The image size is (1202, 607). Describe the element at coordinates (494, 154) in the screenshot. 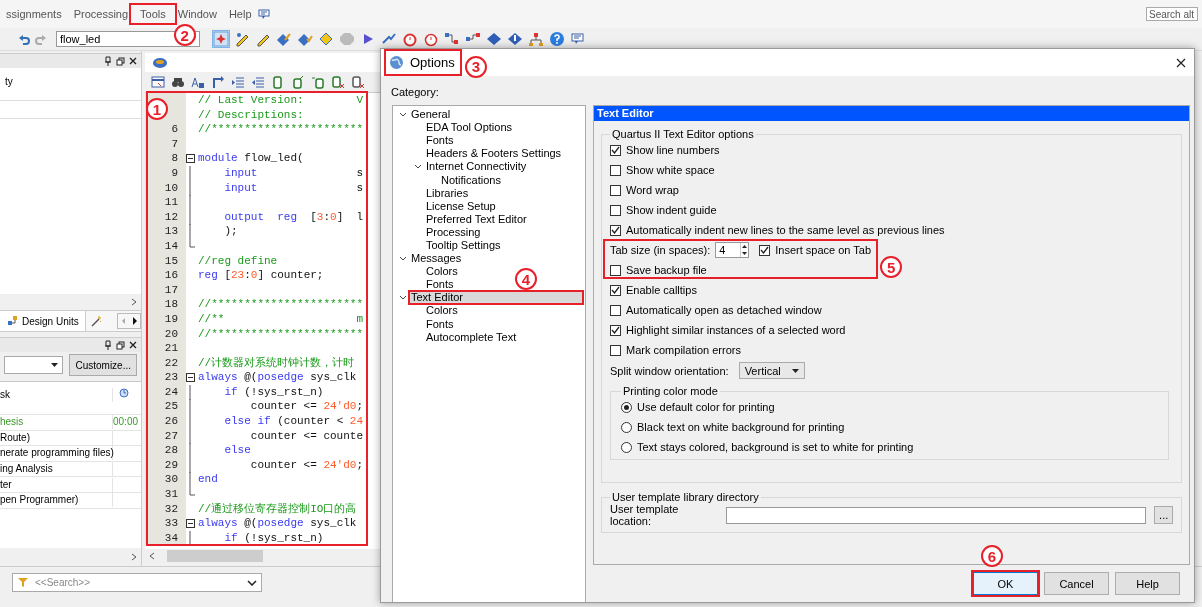

I see `tree-item: Headers & Footers Settings` at that location.